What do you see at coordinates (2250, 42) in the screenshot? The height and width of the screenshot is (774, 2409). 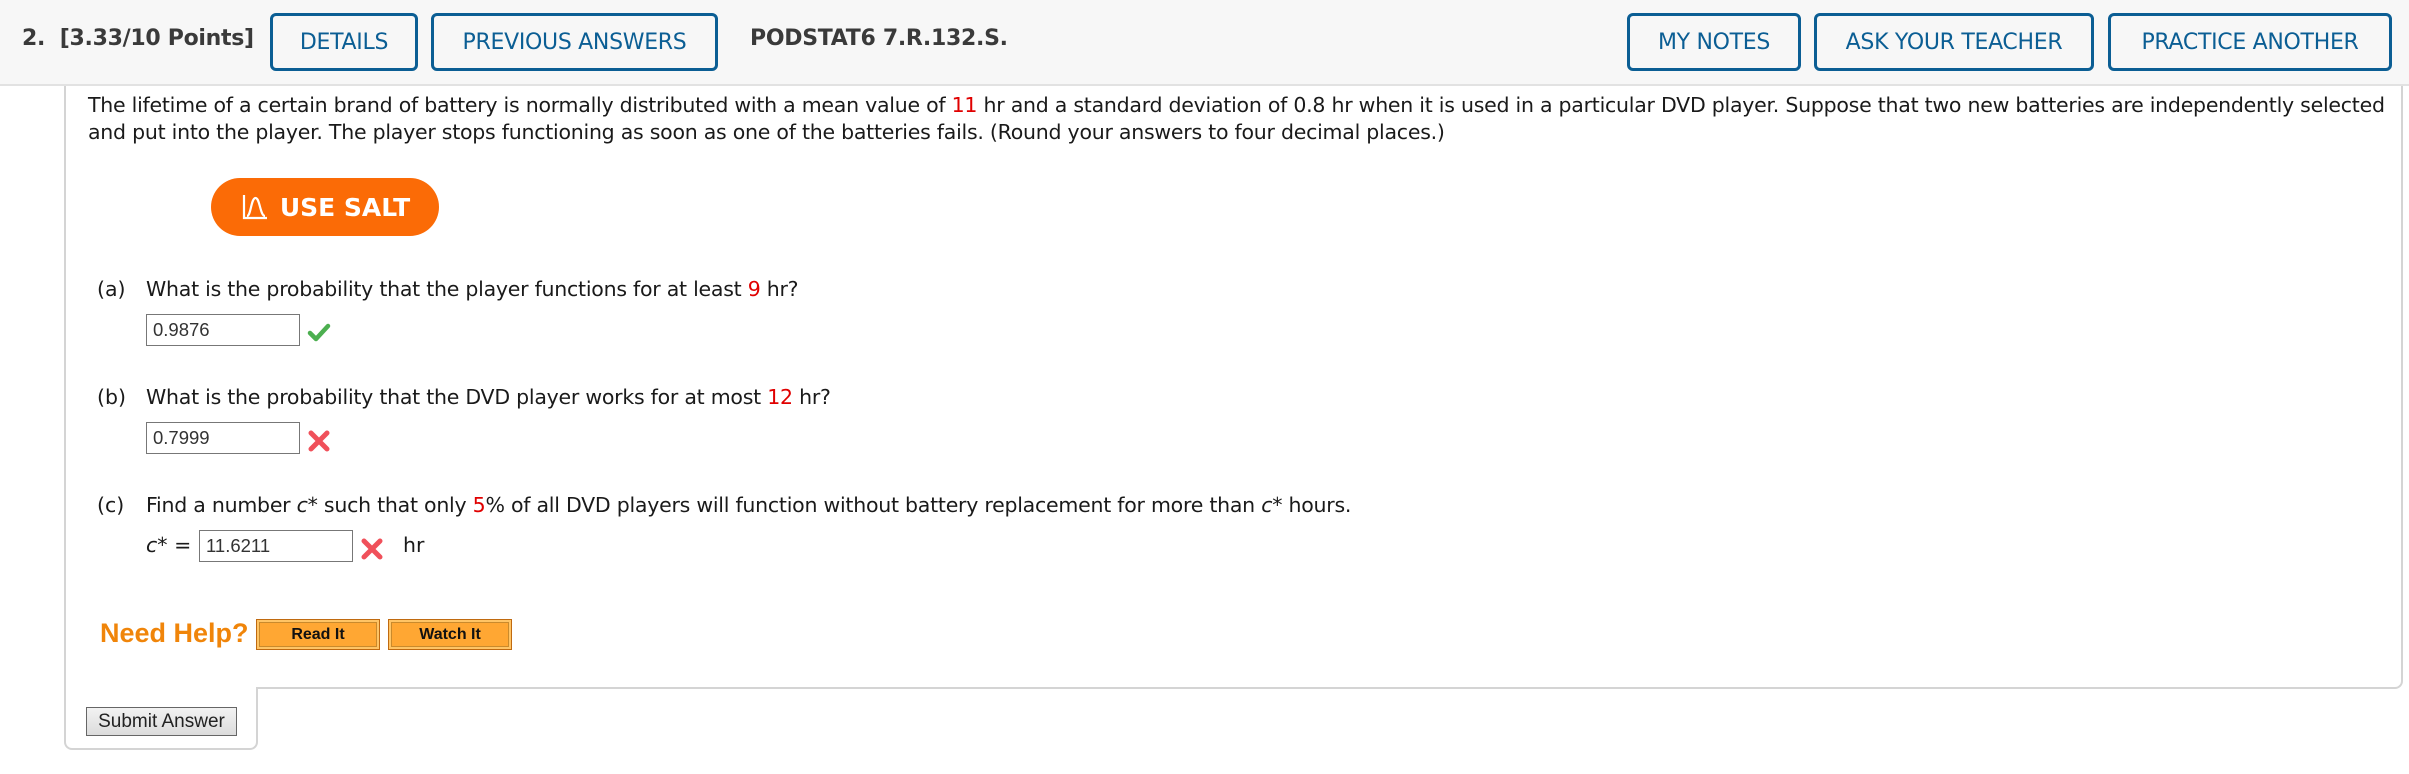 I see `practice-another-button: PRACTICE ANOTHER` at bounding box center [2250, 42].